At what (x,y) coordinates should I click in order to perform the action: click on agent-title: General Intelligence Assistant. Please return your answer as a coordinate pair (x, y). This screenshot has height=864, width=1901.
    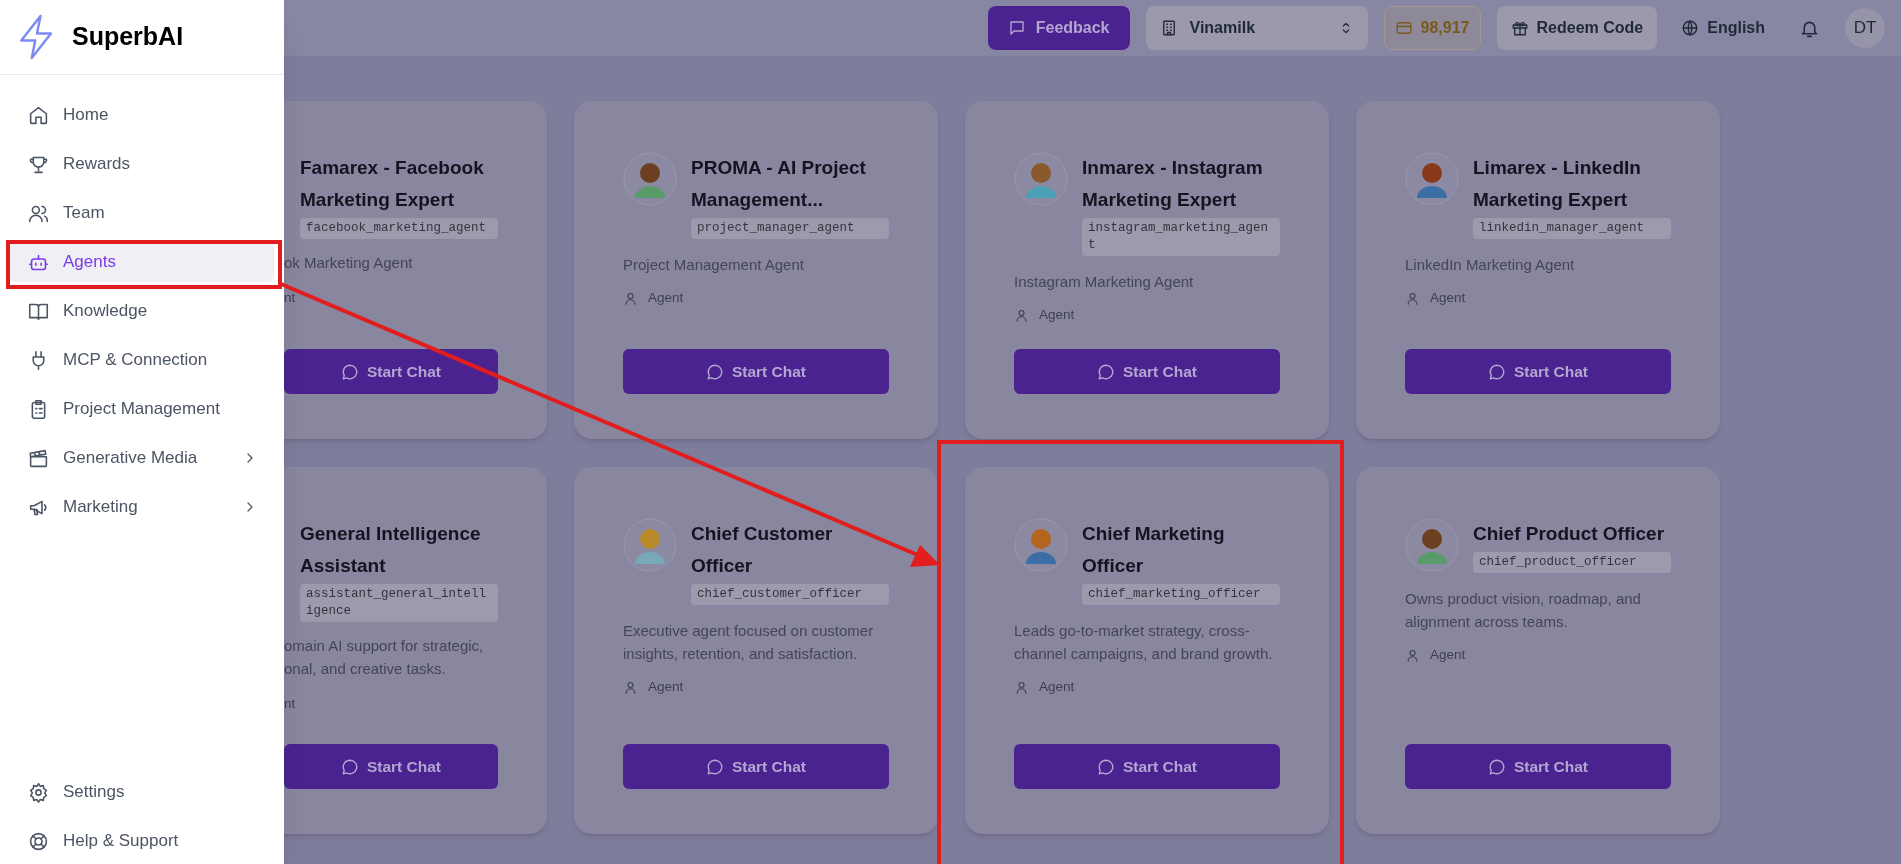
    Looking at the image, I should click on (391, 550).